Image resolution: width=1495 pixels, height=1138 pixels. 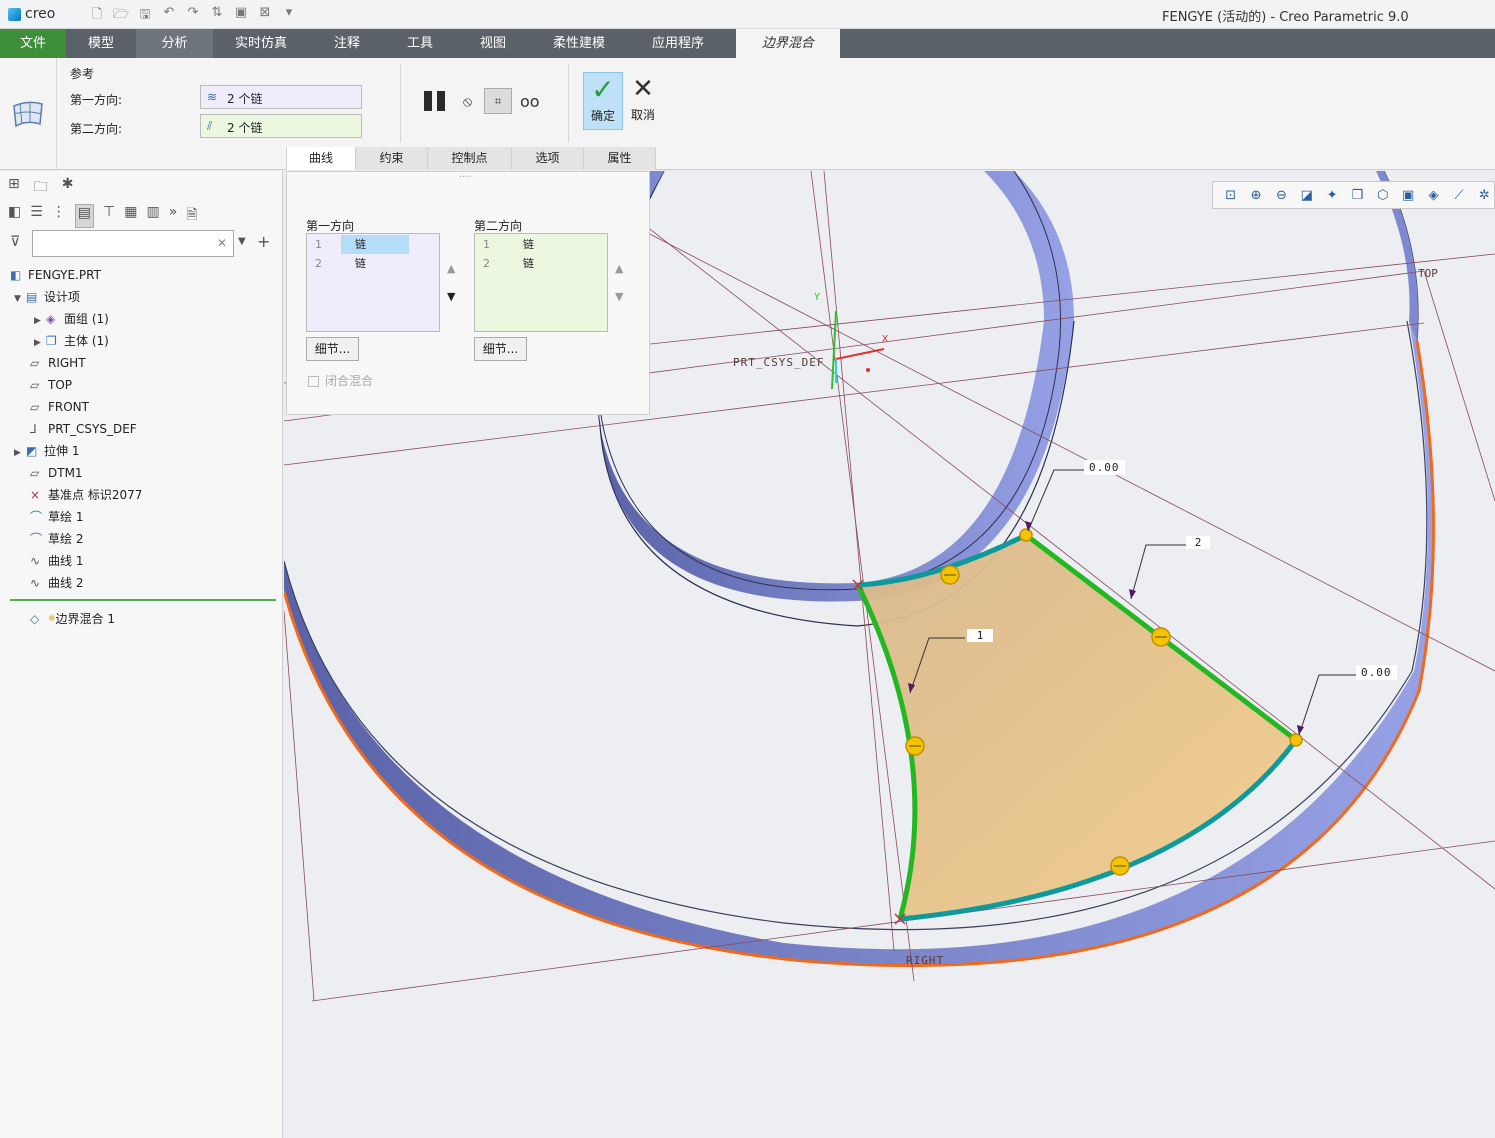 What do you see at coordinates (97, 16) in the screenshot?
I see `new-icon: 🗋` at bounding box center [97, 16].